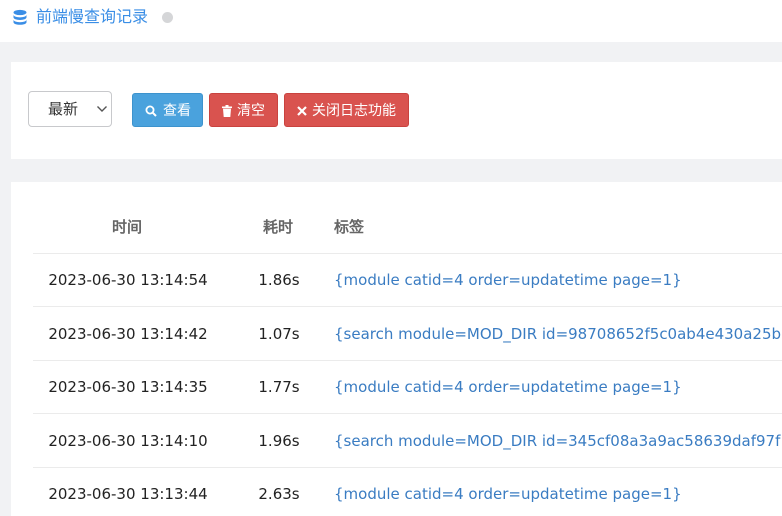 The width and height of the screenshot is (782, 516). I want to click on row-time: 2023-06-30 13:14:10, so click(128, 441).